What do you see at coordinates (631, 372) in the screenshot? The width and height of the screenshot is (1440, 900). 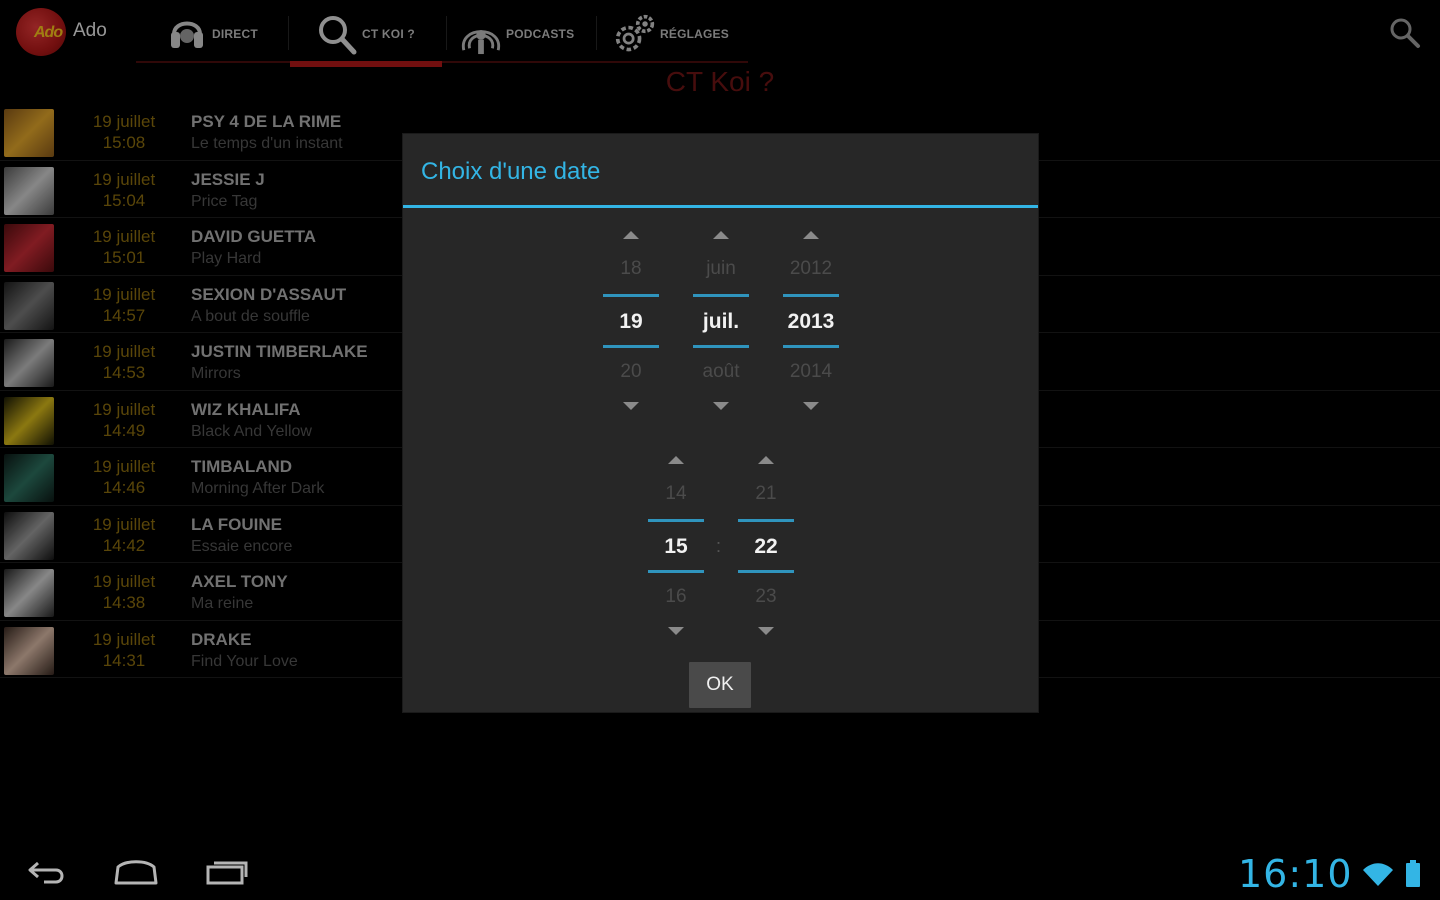 I see `day-next-value: 20` at bounding box center [631, 372].